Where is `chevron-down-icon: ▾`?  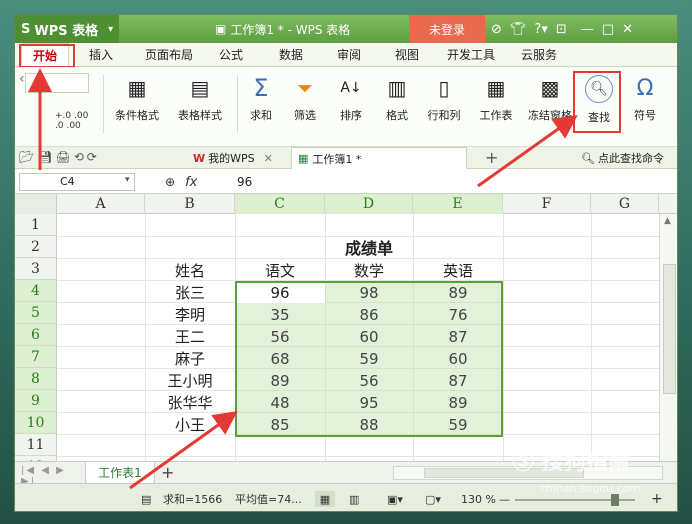
chevron-down-icon: ▾ is located at coordinates (127, 180).